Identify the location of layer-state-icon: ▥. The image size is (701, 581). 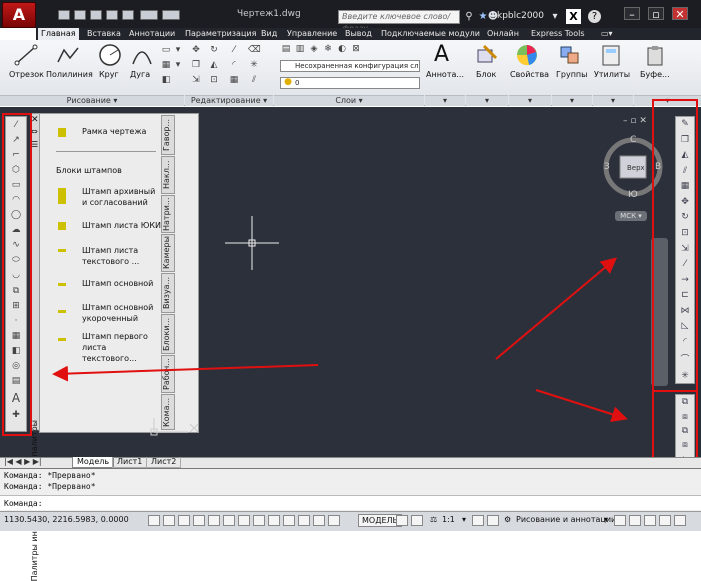
(300, 49).